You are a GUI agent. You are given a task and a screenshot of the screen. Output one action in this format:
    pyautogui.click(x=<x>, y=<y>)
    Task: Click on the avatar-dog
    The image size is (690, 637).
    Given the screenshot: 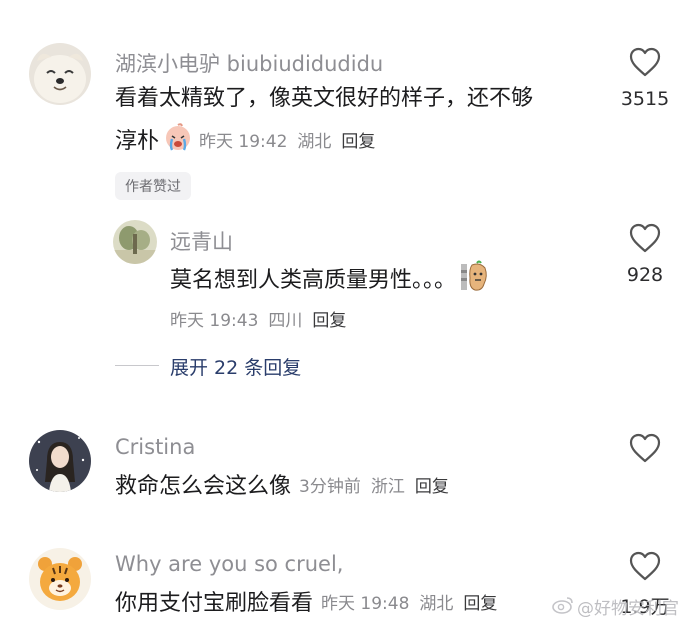 What is the action you would take?
    pyautogui.click(x=60, y=74)
    